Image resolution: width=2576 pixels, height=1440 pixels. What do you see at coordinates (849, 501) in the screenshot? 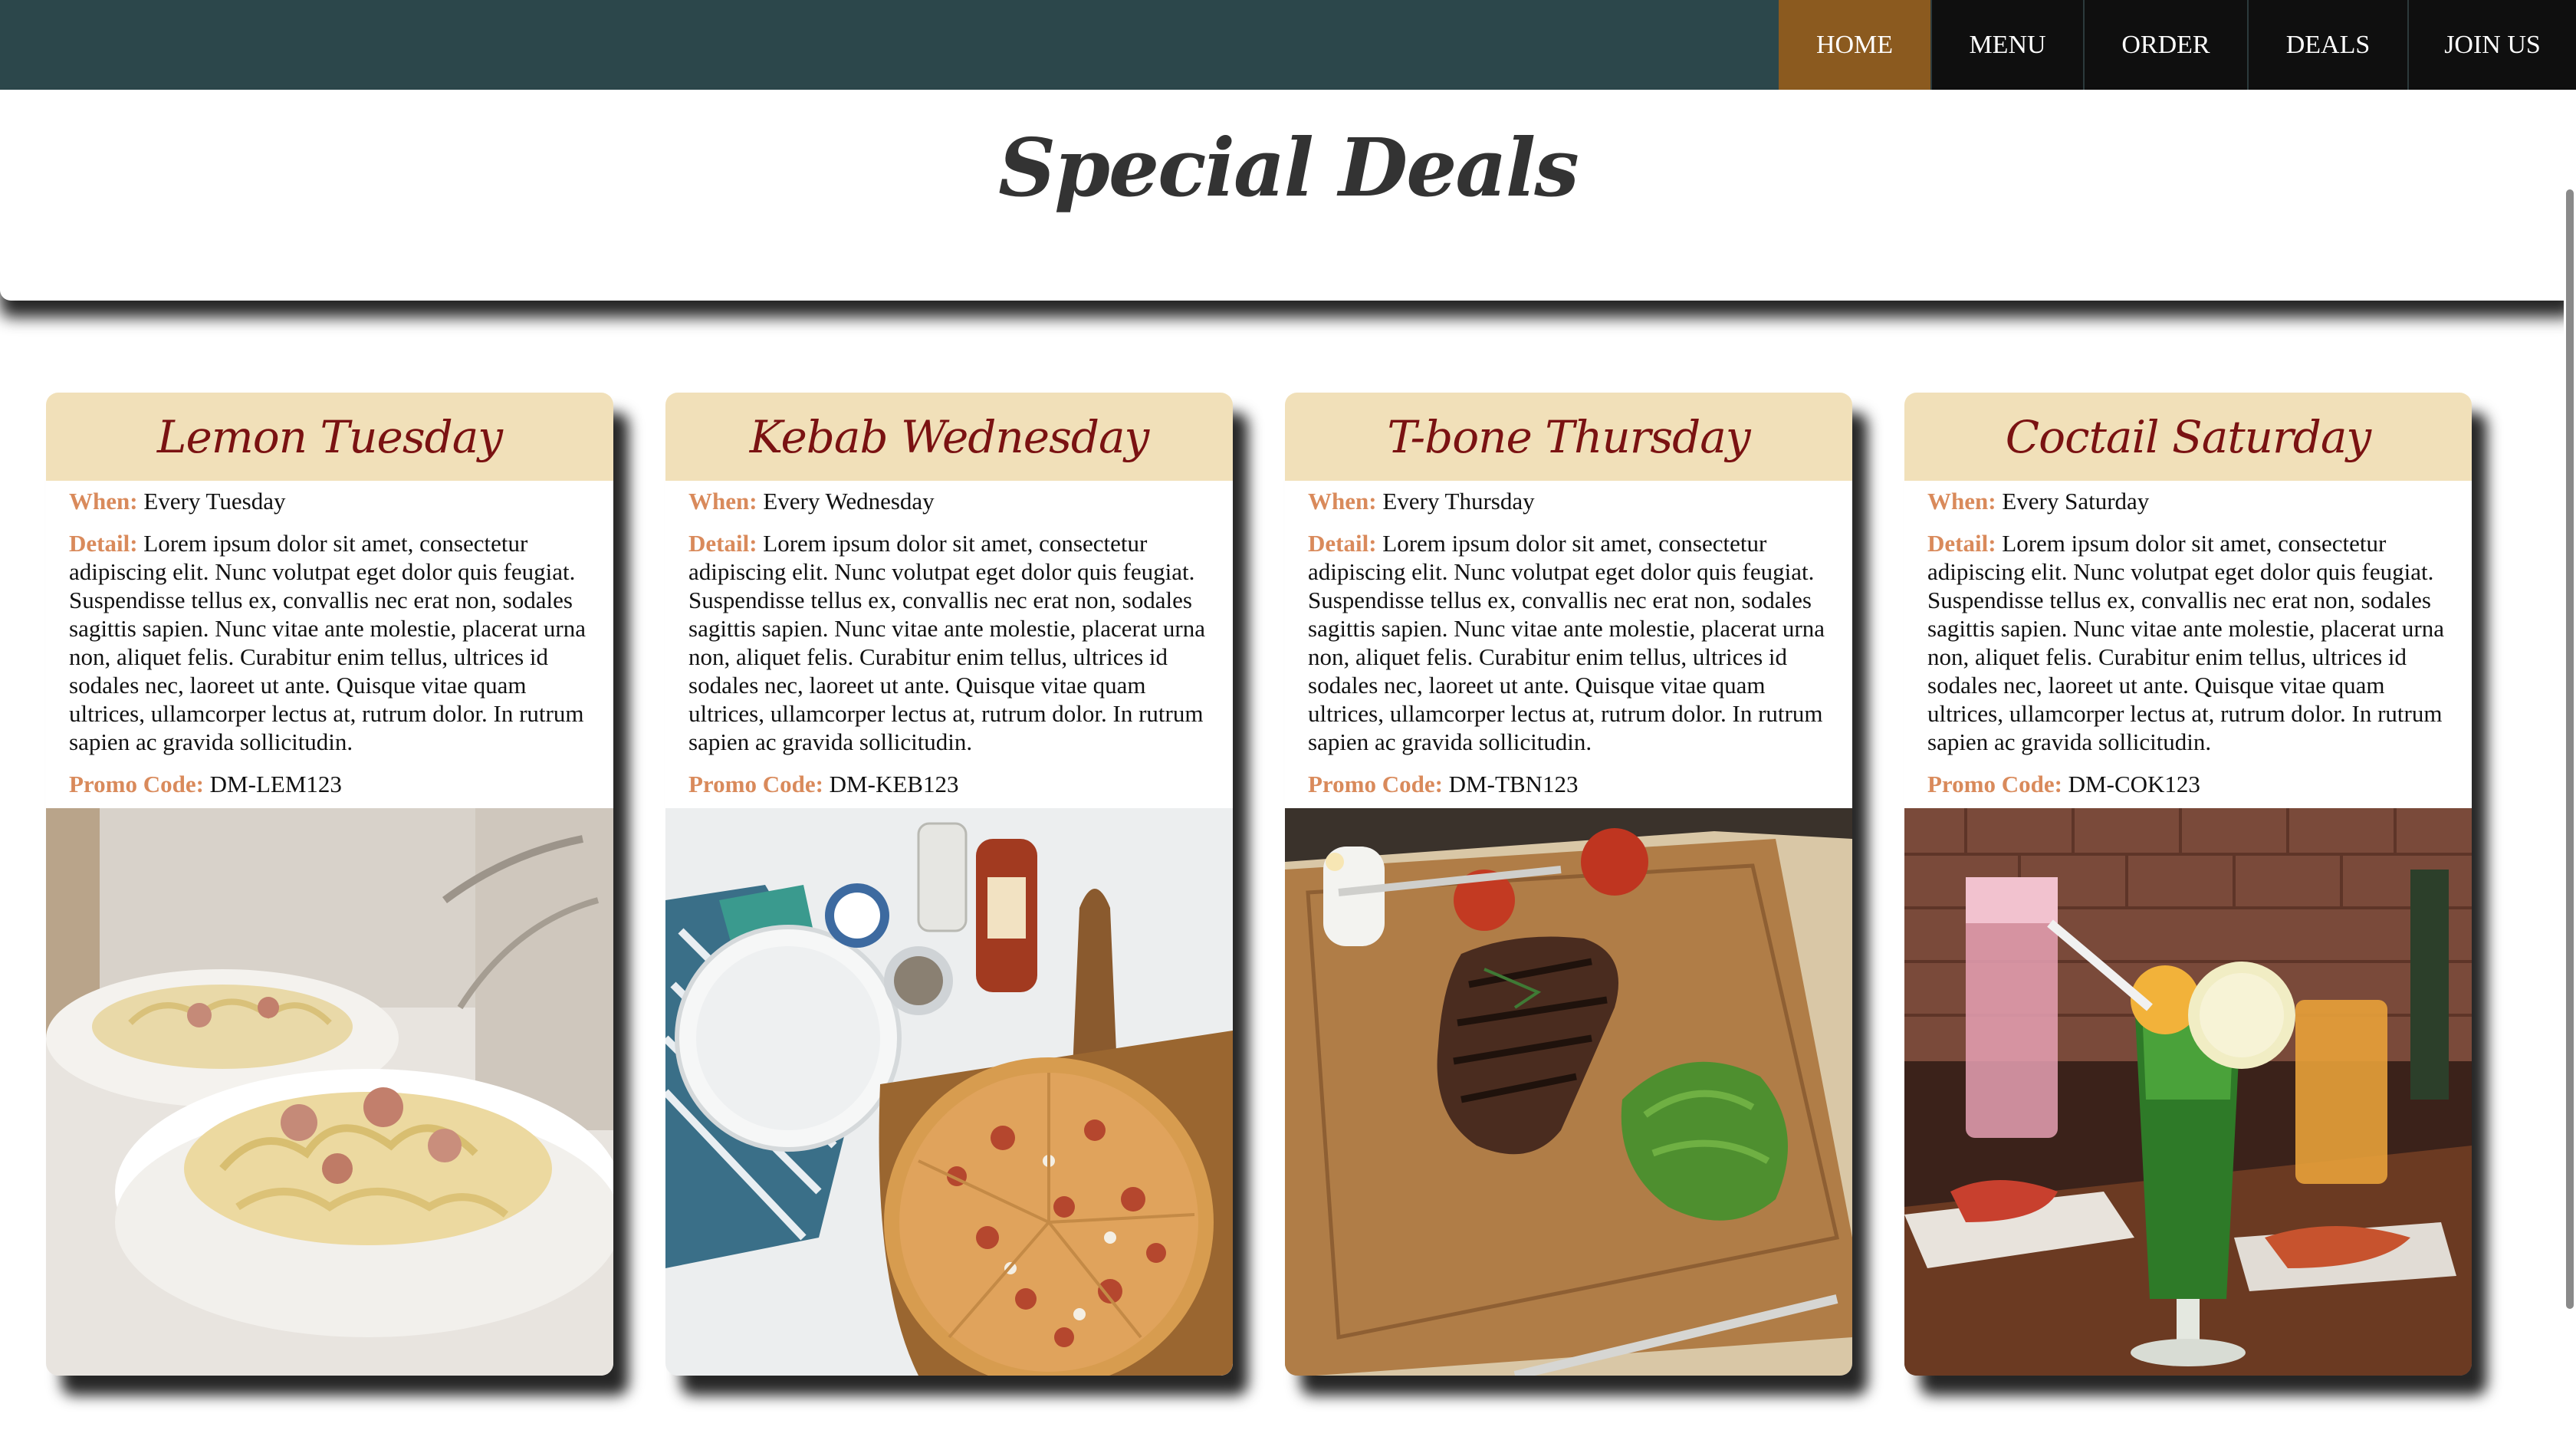
I see `when-value: Every Wednesday` at bounding box center [849, 501].